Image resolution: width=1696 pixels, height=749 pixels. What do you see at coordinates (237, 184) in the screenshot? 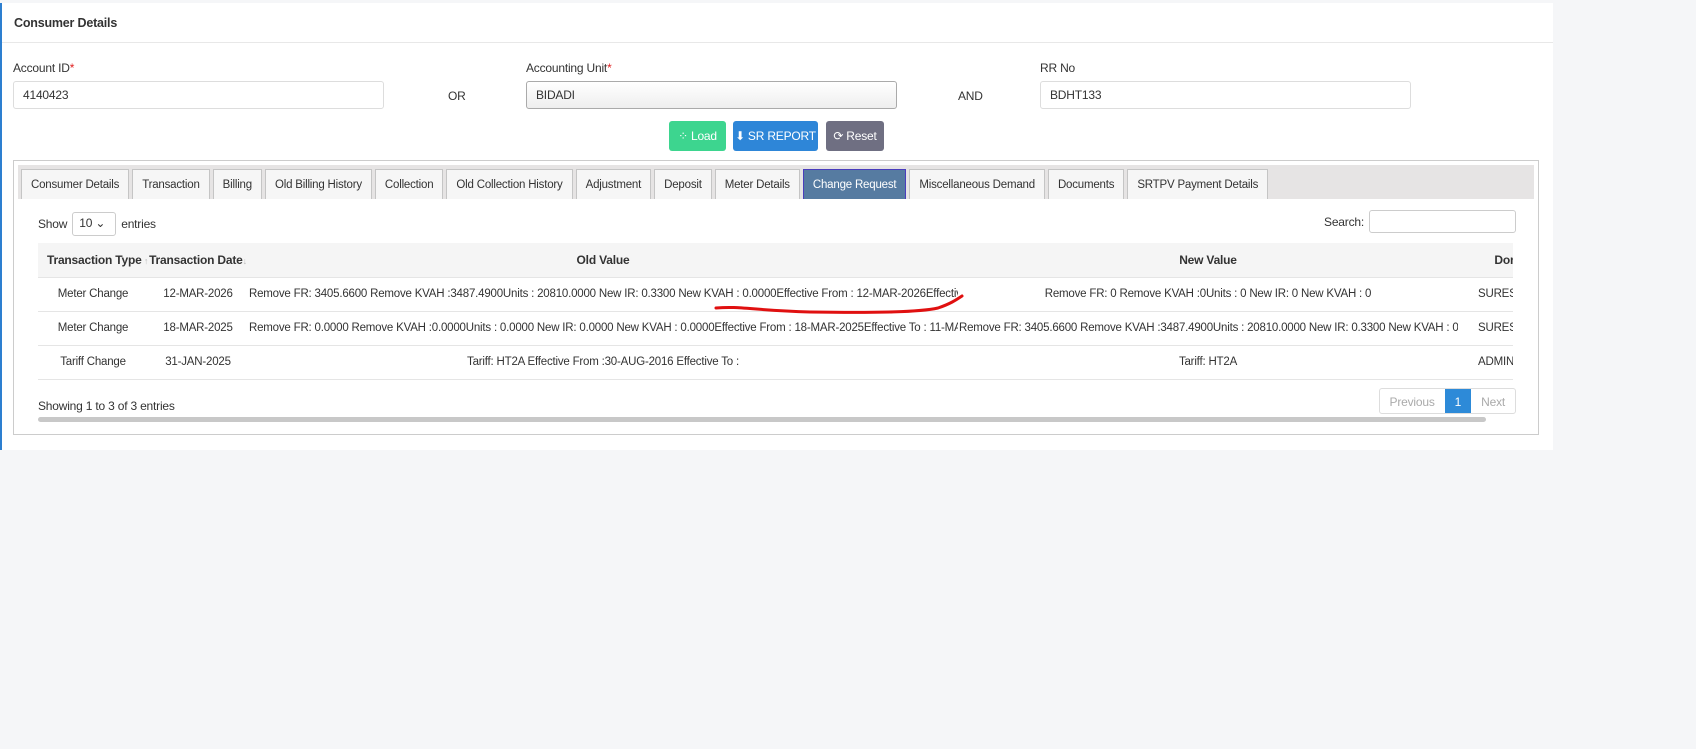
I see `tab-billing: Billing` at bounding box center [237, 184].